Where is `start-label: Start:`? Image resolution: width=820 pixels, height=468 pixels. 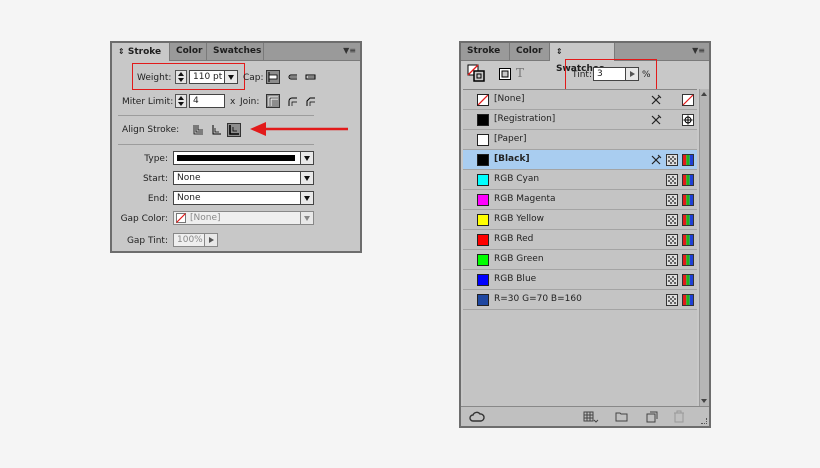 start-label: Start: is located at coordinates (155, 179).